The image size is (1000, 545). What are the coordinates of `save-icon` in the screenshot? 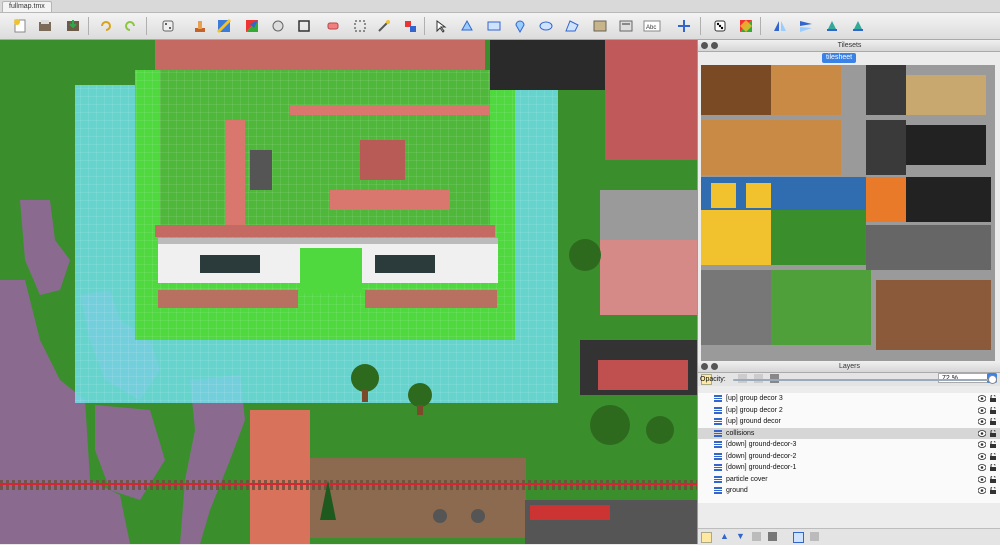 It's located at (73, 26).